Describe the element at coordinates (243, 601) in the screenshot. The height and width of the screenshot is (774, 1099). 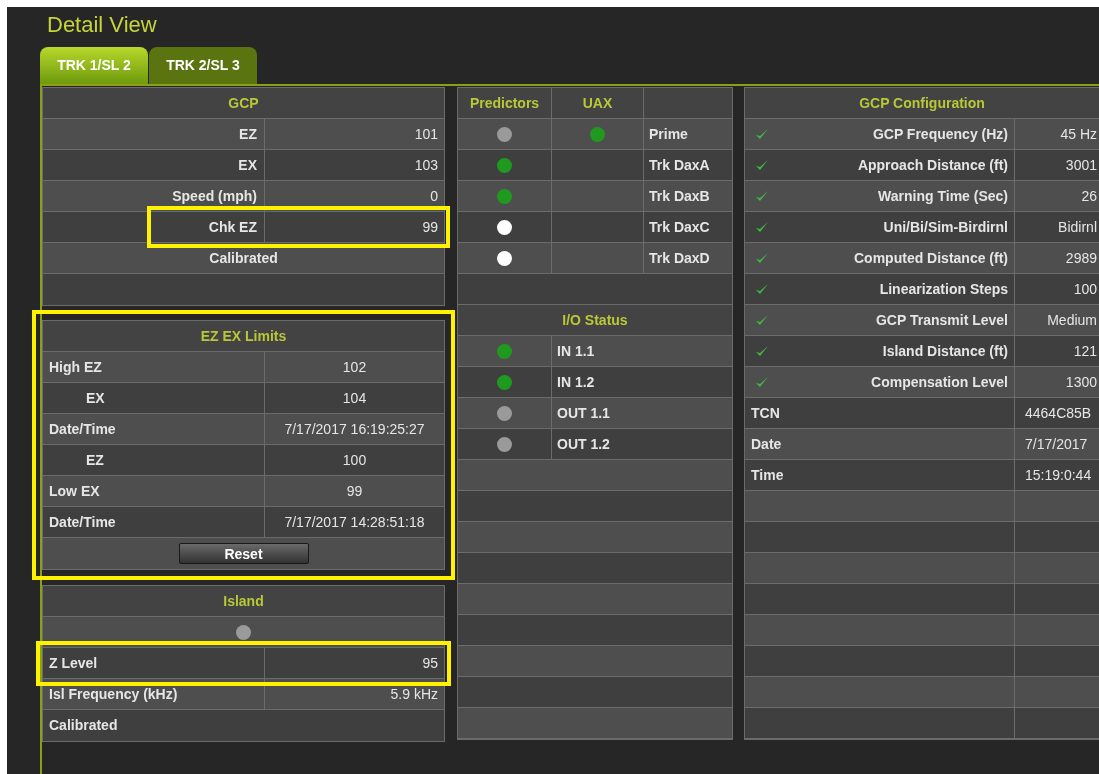
I see `section-header: Island` at that location.